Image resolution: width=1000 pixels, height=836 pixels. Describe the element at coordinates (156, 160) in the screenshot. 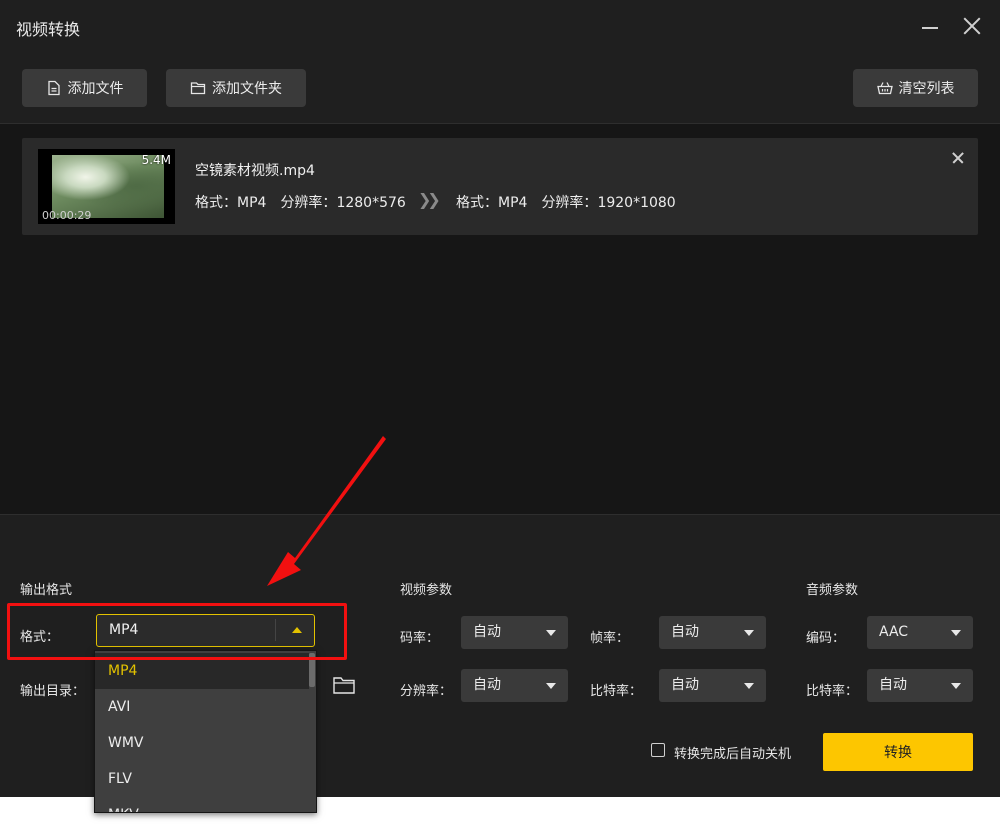

I see `file-size: 5.4M` at that location.